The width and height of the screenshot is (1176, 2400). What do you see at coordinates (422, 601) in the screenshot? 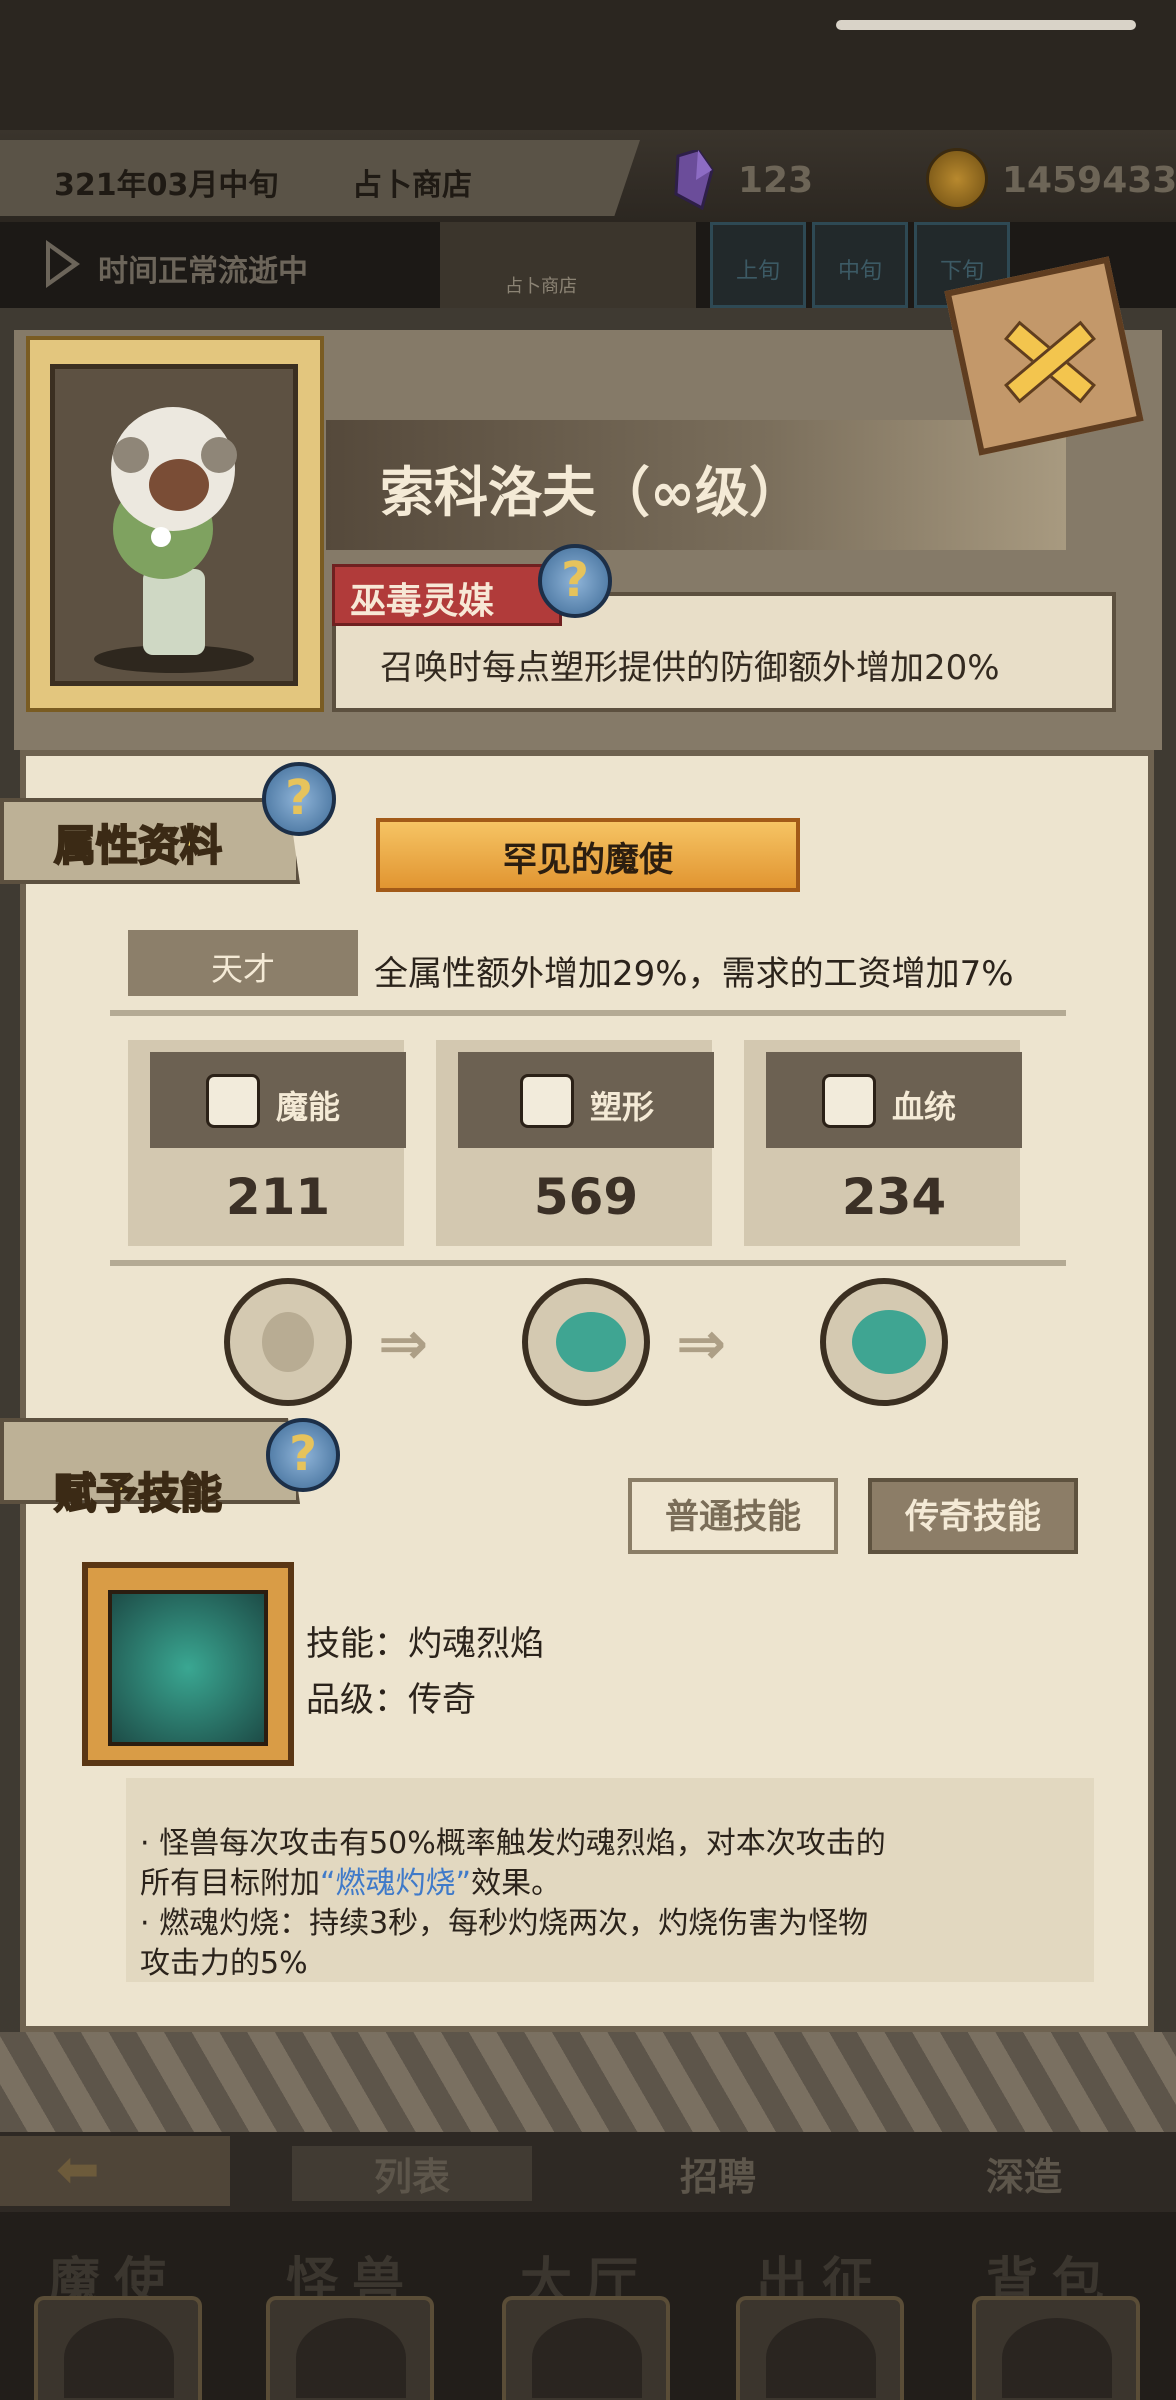
I see `class-tag-label: 巫毒灵媒` at bounding box center [422, 601].